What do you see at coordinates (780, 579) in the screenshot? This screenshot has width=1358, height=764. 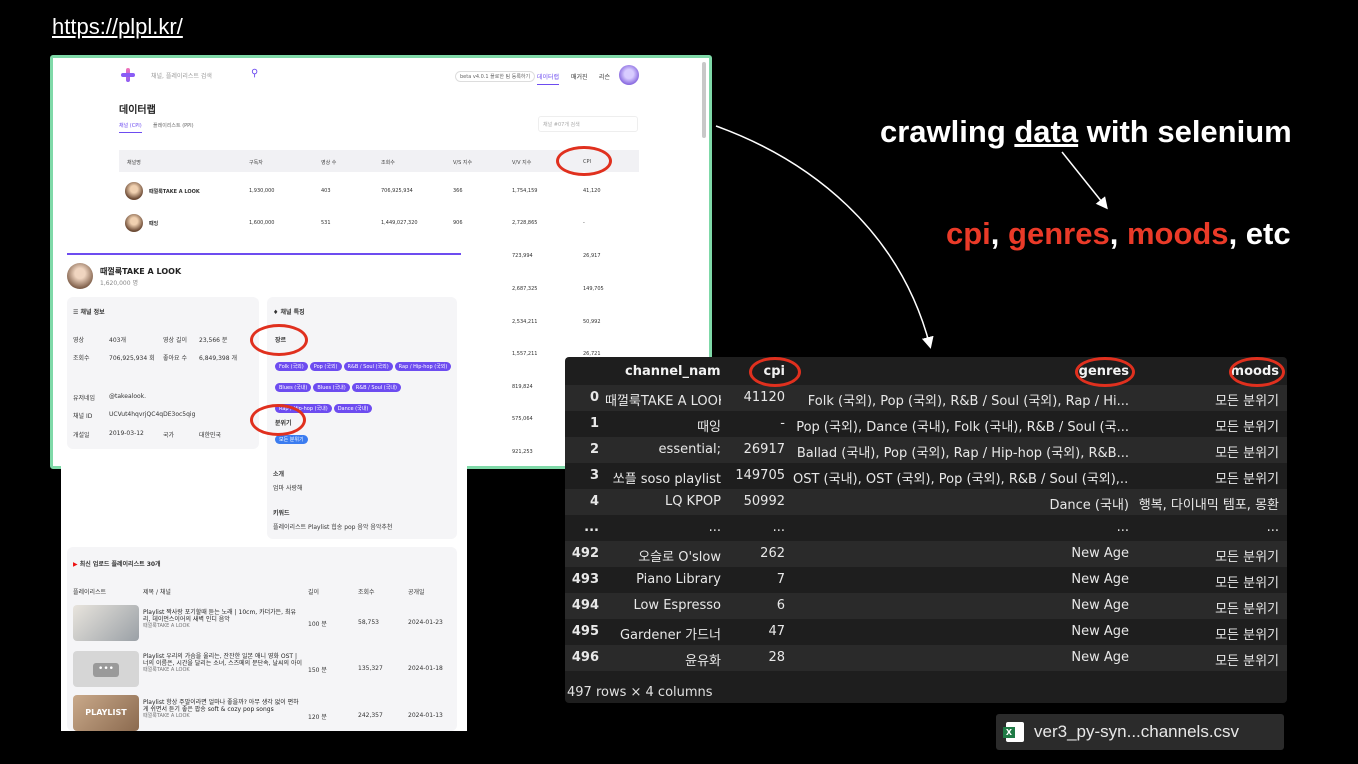 I see `df-cpi: 7` at bounding box center [780, 579].